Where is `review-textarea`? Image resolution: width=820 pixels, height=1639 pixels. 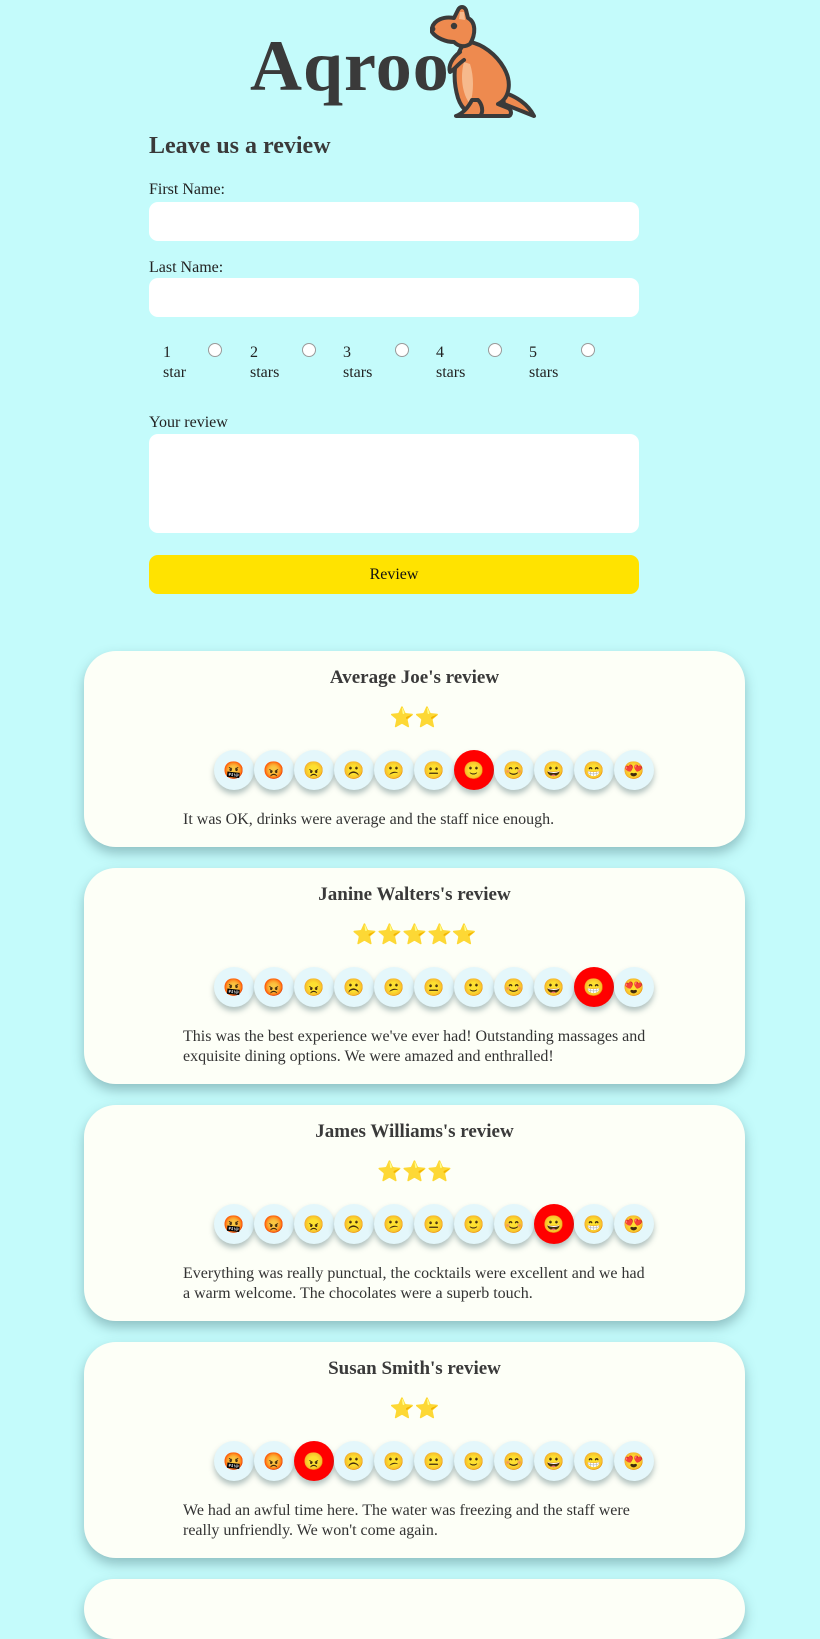 review-textarea is located at coordinates (394, 483).